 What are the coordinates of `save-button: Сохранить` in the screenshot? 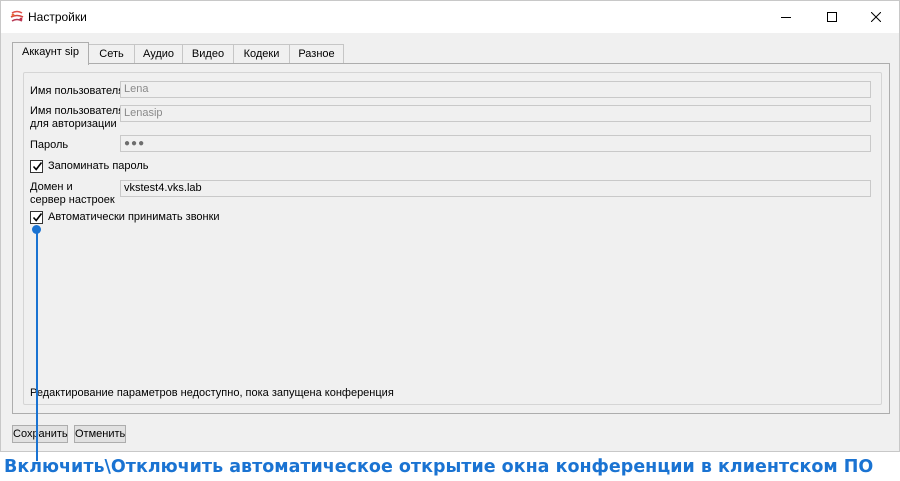 It's located at (40, 434).